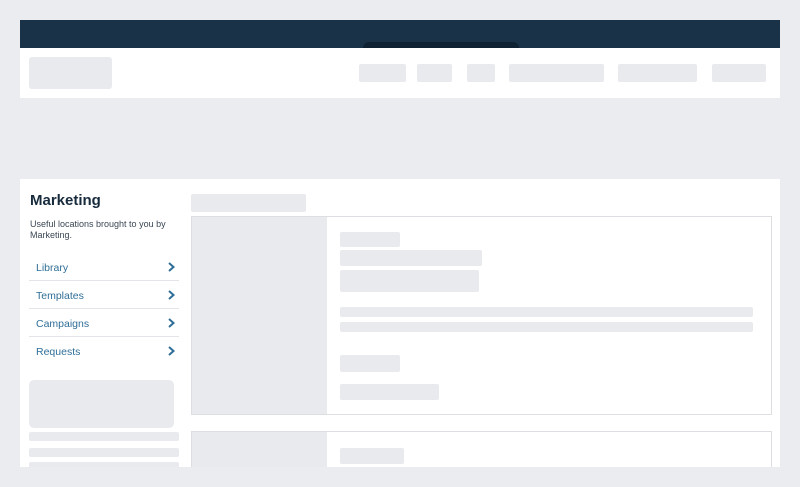 The height and width of the screenshot is (487, 800). I want to click on sidebar-title: Marketing, so click(65, 200).